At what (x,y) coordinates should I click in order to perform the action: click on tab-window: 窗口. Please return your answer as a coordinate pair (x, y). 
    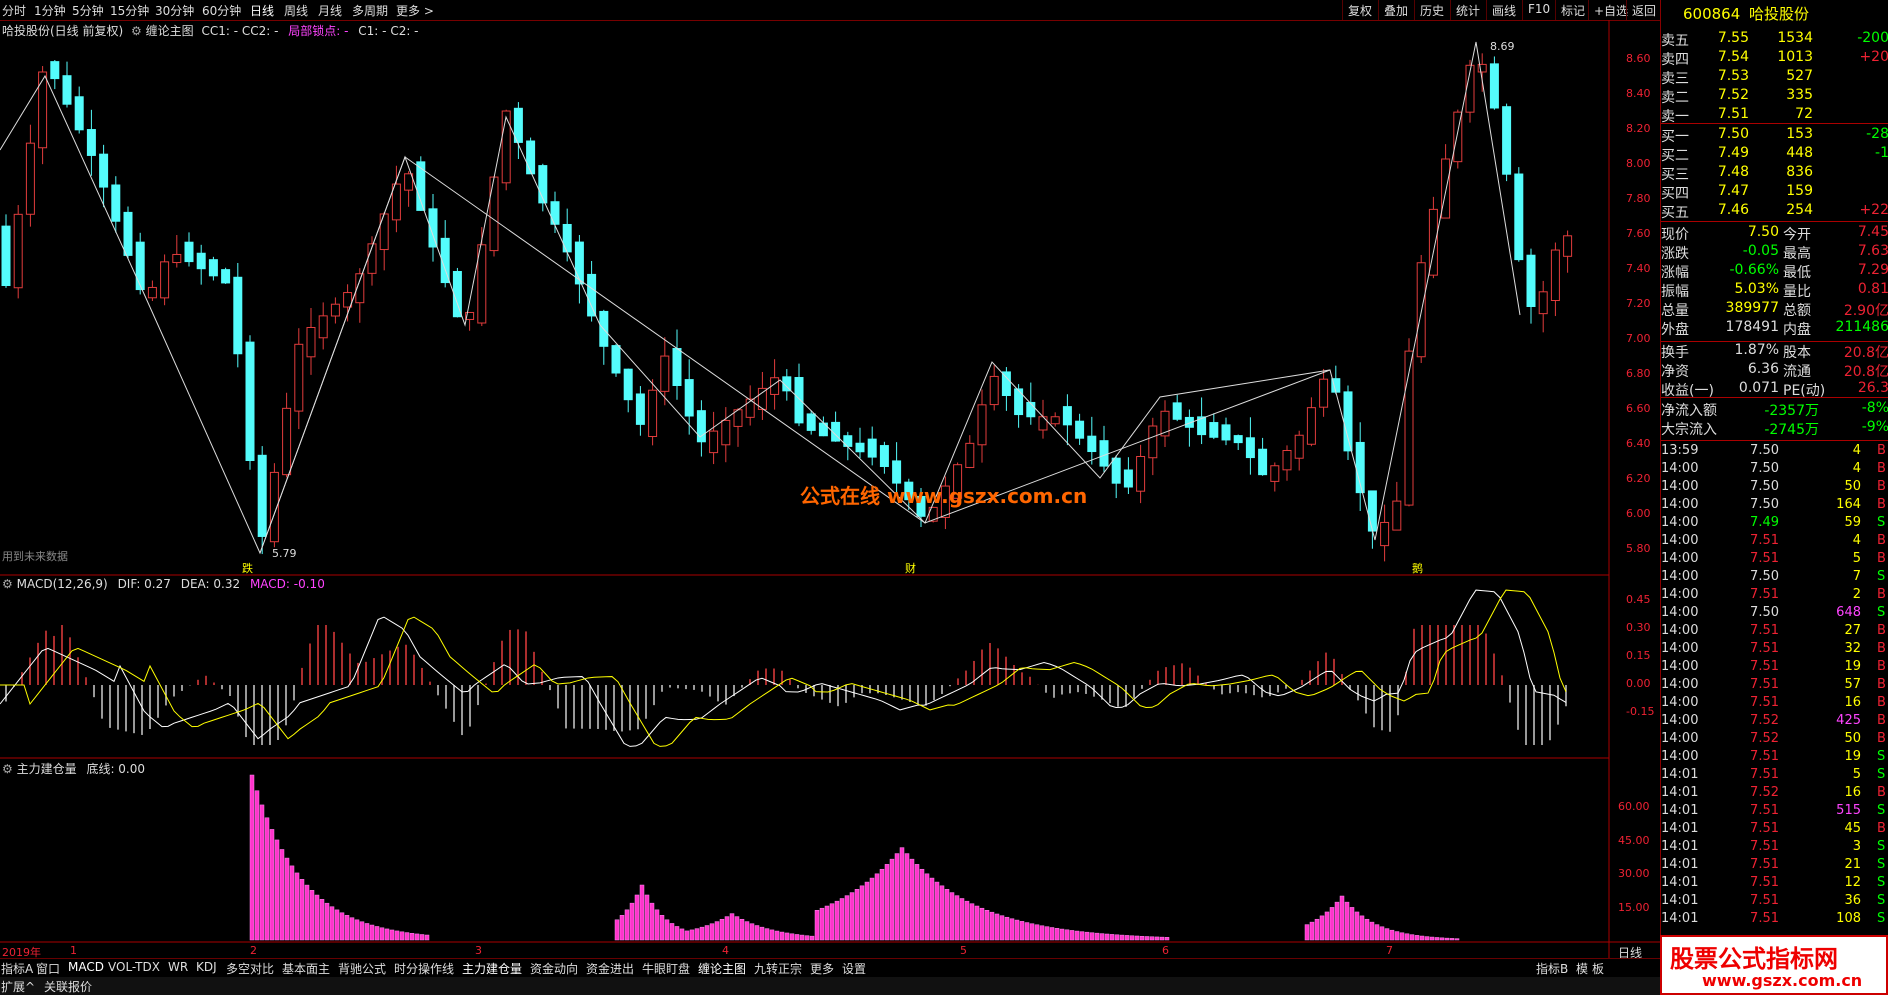
    Looking at the image, I should click on (48, 968).